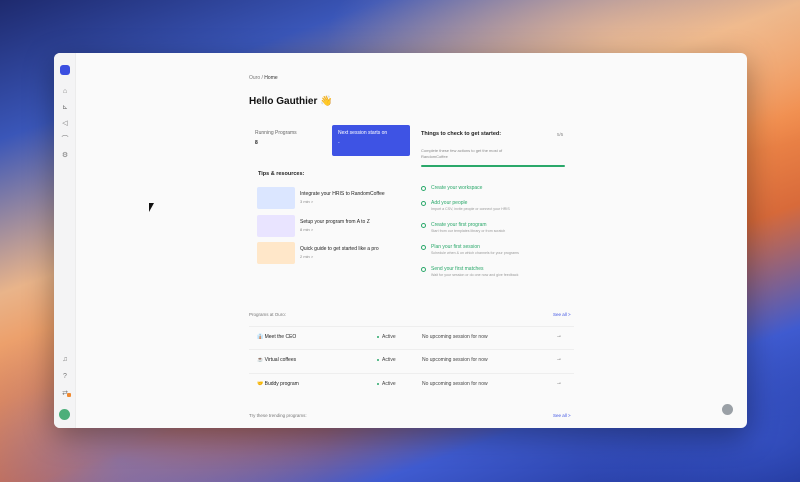  Describe the element at coordinates (459, 225) in the screenshot. I see `checklist-item-title: Create your first program` at that location.